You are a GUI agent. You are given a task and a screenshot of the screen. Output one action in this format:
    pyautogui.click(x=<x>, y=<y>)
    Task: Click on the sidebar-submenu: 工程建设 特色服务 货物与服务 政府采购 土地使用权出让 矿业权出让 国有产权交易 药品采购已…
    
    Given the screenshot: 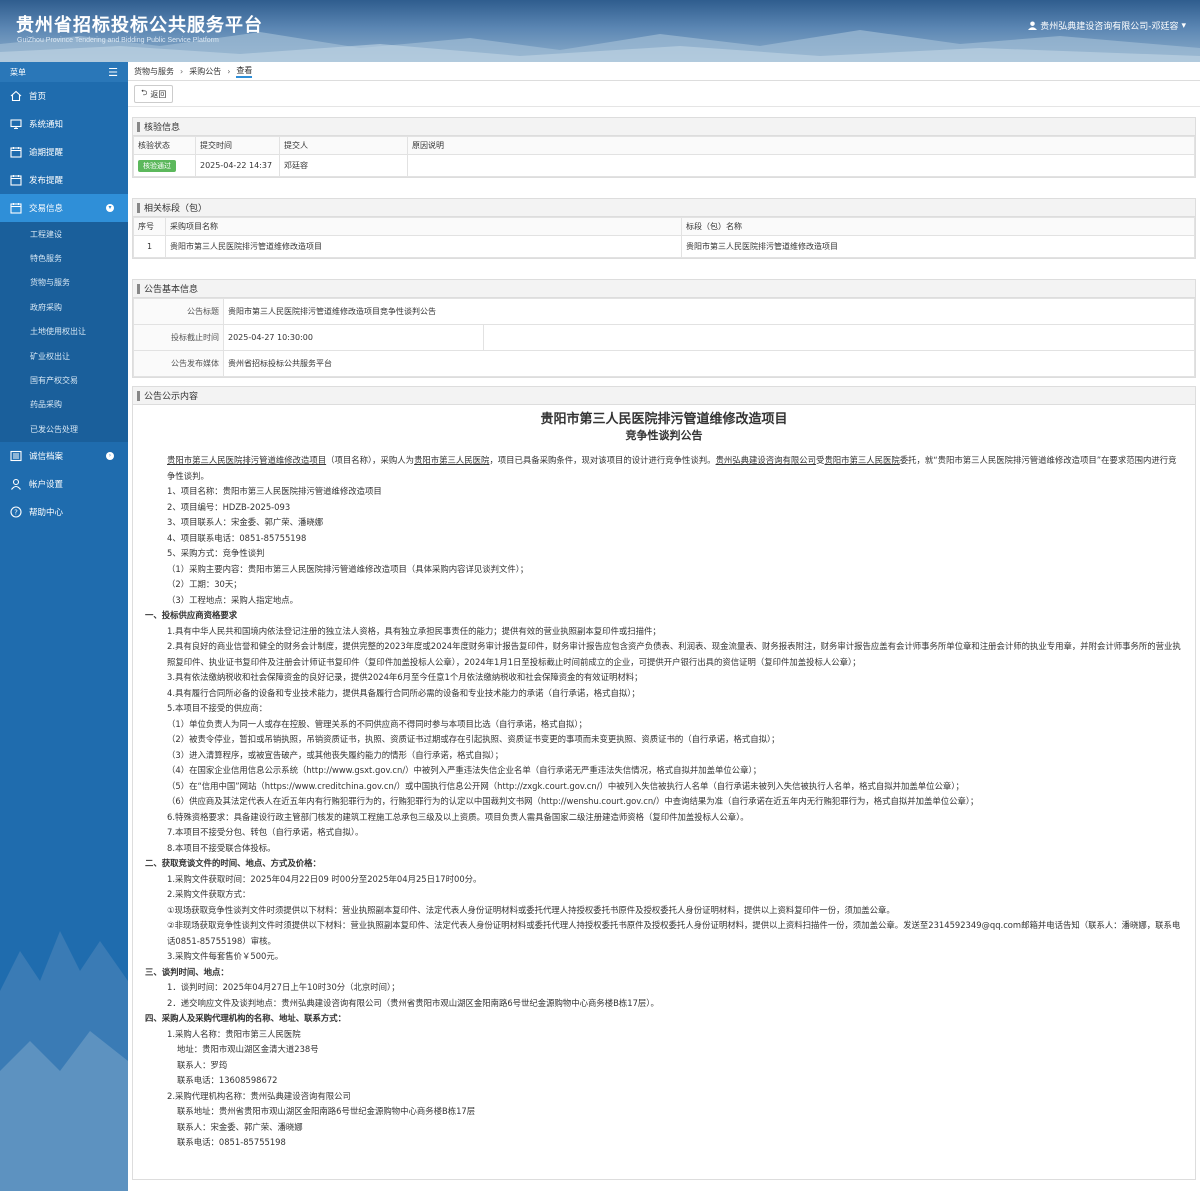 What is the action you would take?
    pyautogui.click(x=64, y=332)
    